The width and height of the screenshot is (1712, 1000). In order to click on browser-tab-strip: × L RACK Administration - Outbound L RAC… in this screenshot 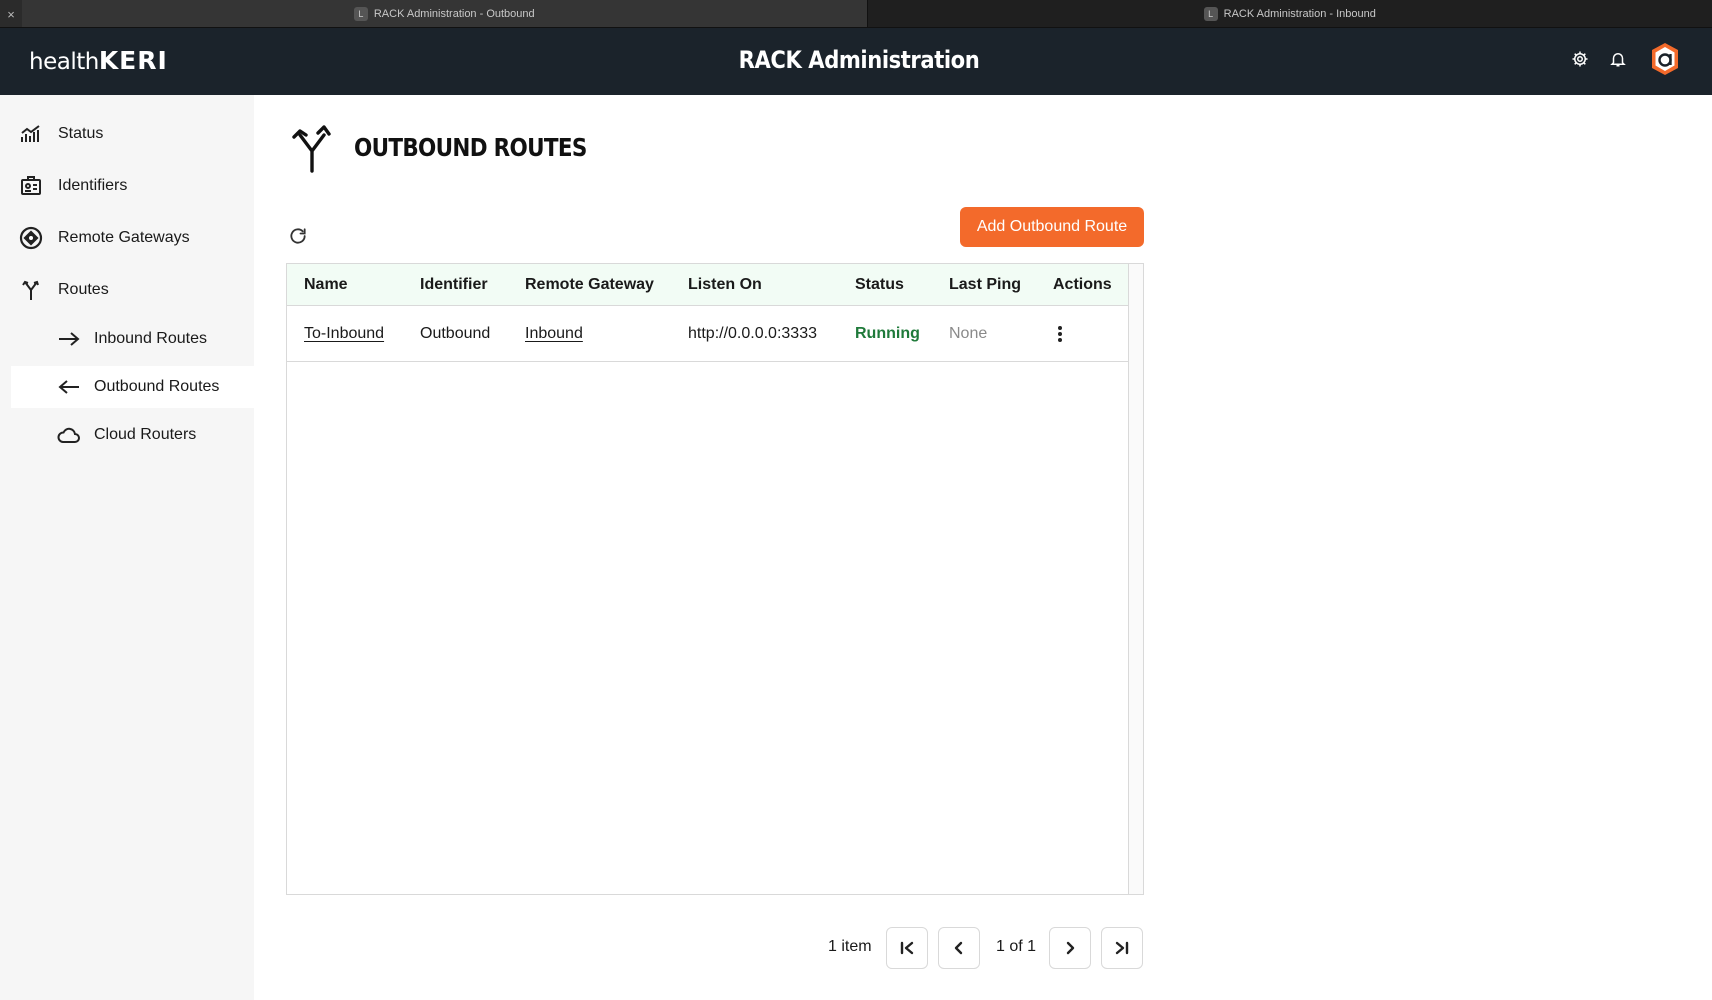, I will do `click(856, 14)`.